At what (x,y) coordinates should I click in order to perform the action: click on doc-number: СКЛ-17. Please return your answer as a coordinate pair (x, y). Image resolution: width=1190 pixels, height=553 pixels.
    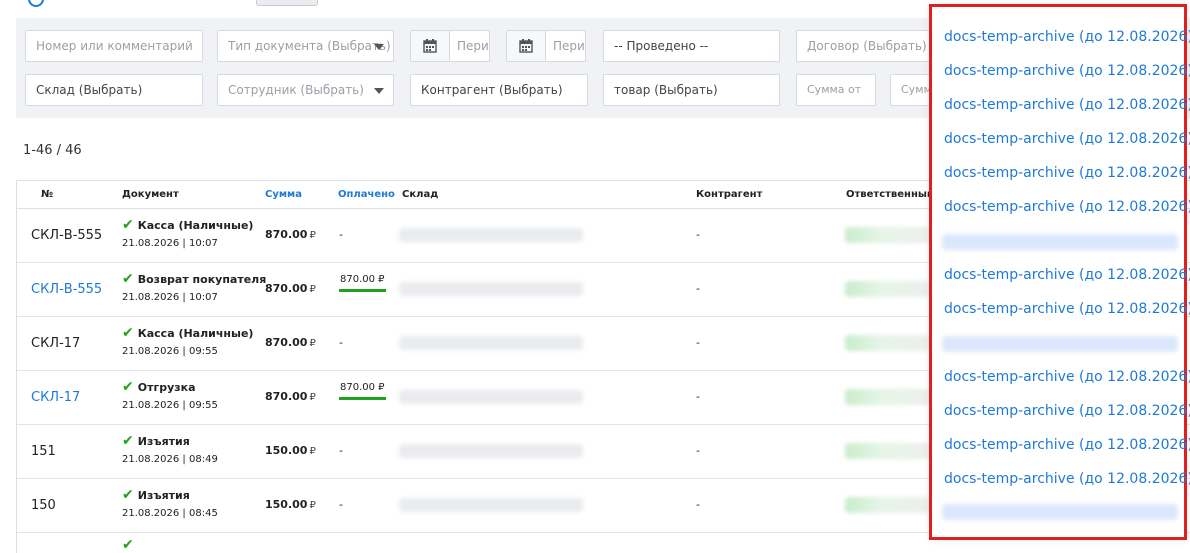
    Looking at the image, I should click on (56, 343).